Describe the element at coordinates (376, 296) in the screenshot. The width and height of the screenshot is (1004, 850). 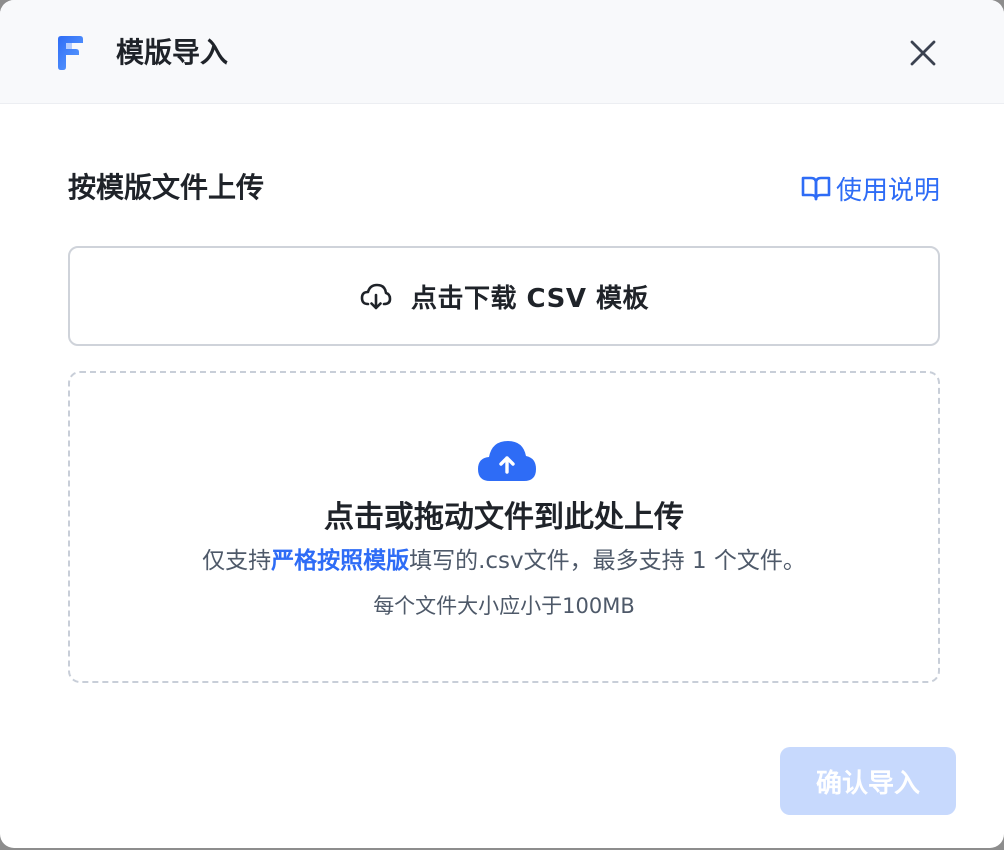
I see `cloud-download-icon` at that location.